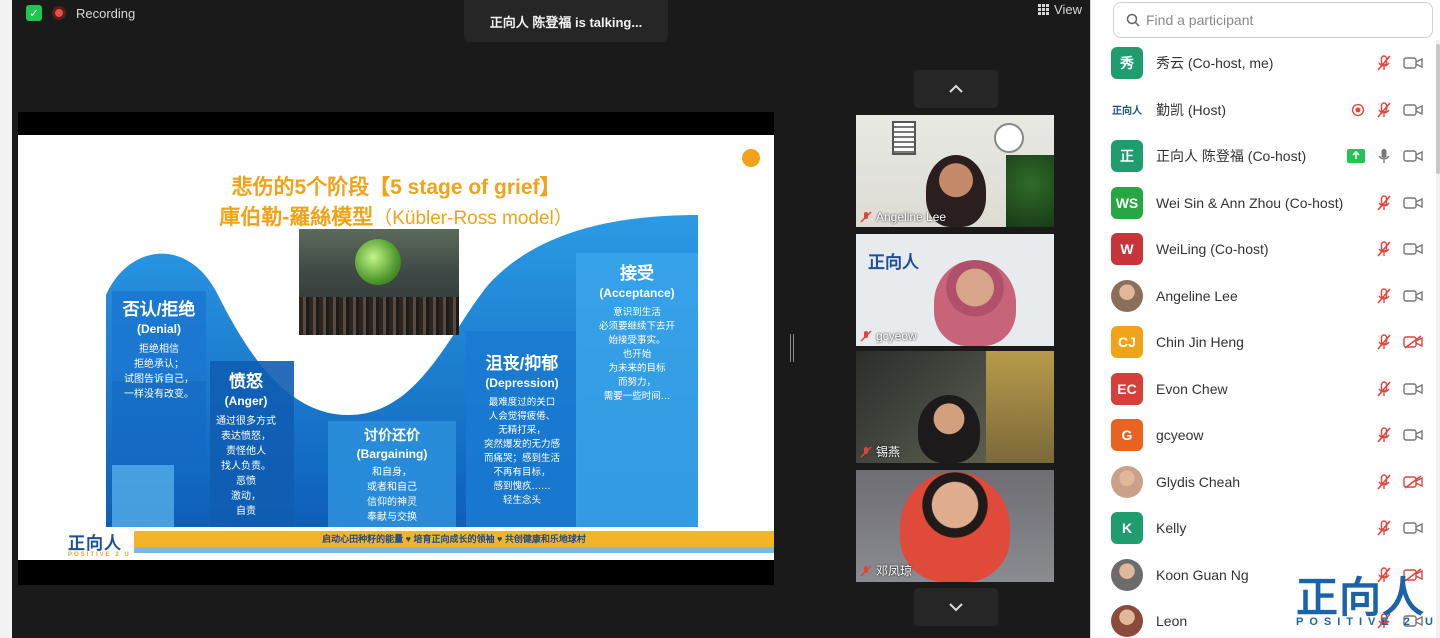 This screenshot has height=638, width=1440. Describe the element at coordinates (955, 407) in the screenshot. I see `video-thumbnail: 锡燕` at that location.